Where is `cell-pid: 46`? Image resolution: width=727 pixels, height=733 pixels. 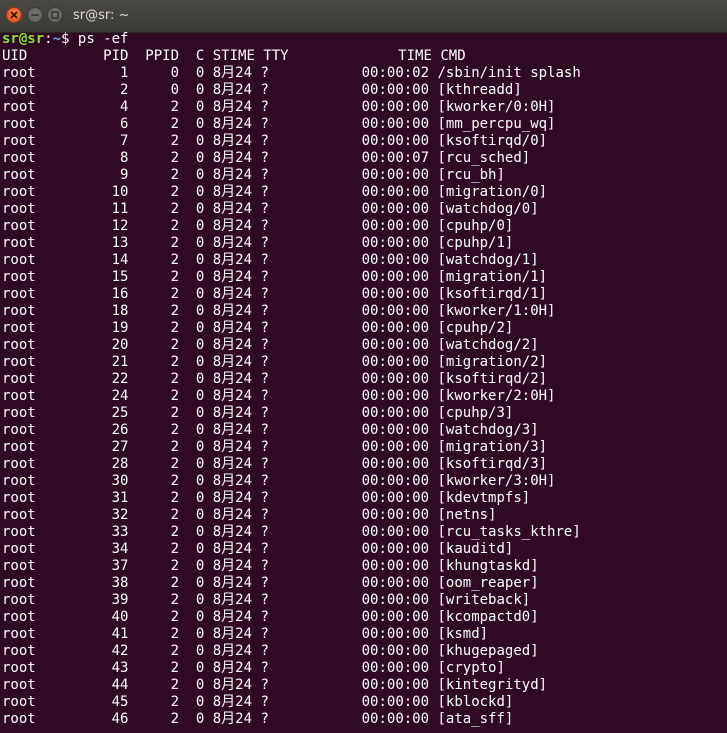 cell-pid: 46 is located at coordinates (103, 719).